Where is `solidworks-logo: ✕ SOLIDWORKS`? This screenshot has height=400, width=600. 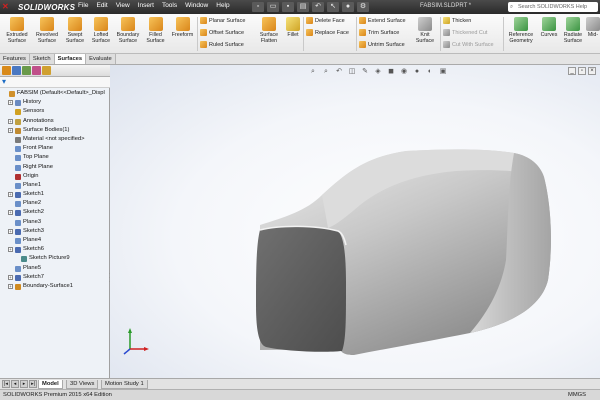 solidworks-logo: ✕ SOLIDWORKS is located at coordinates (38, 7).